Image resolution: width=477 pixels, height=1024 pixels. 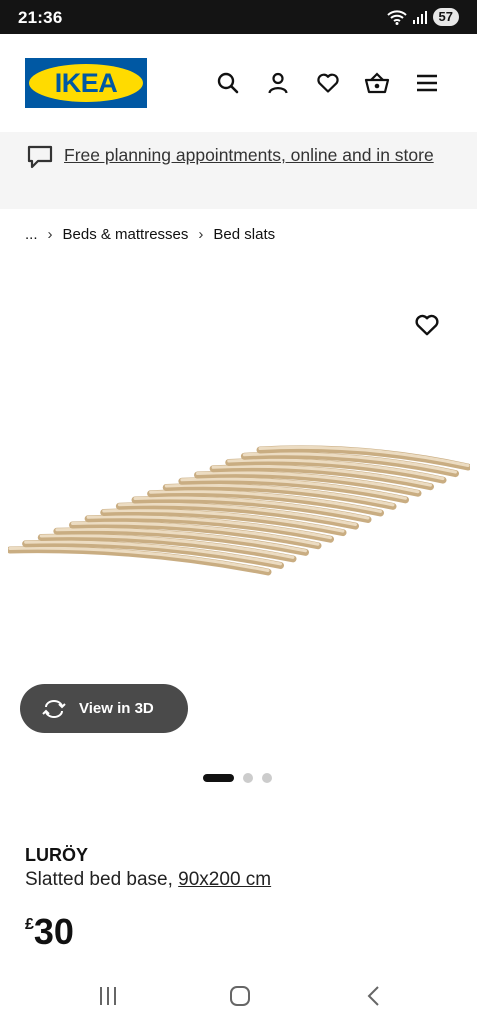 I want to click on menu-icon, so click(x=427, y=83).